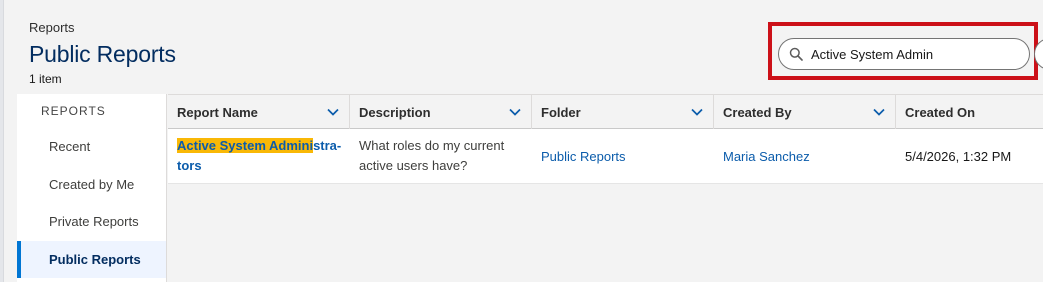 This screenshot has height=282, width=1043. I want to click on cell-folder: Public Reports, so click(623, 156).